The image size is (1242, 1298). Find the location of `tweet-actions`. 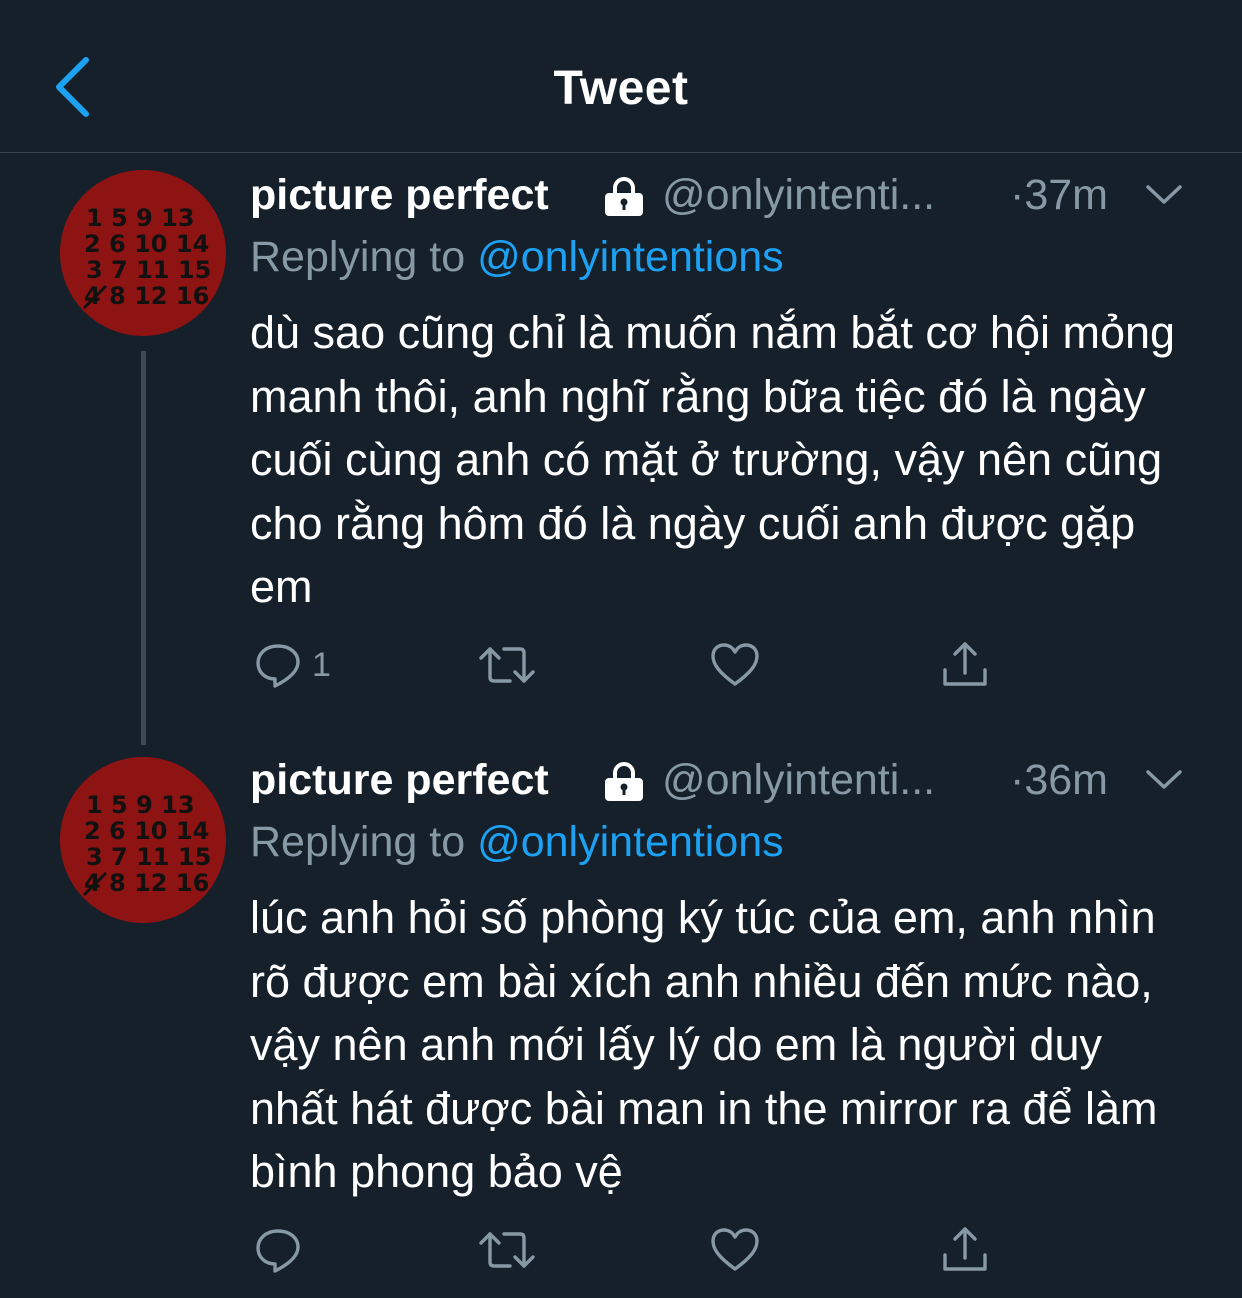

tweet-actions is located at coordinates (630, 1250).